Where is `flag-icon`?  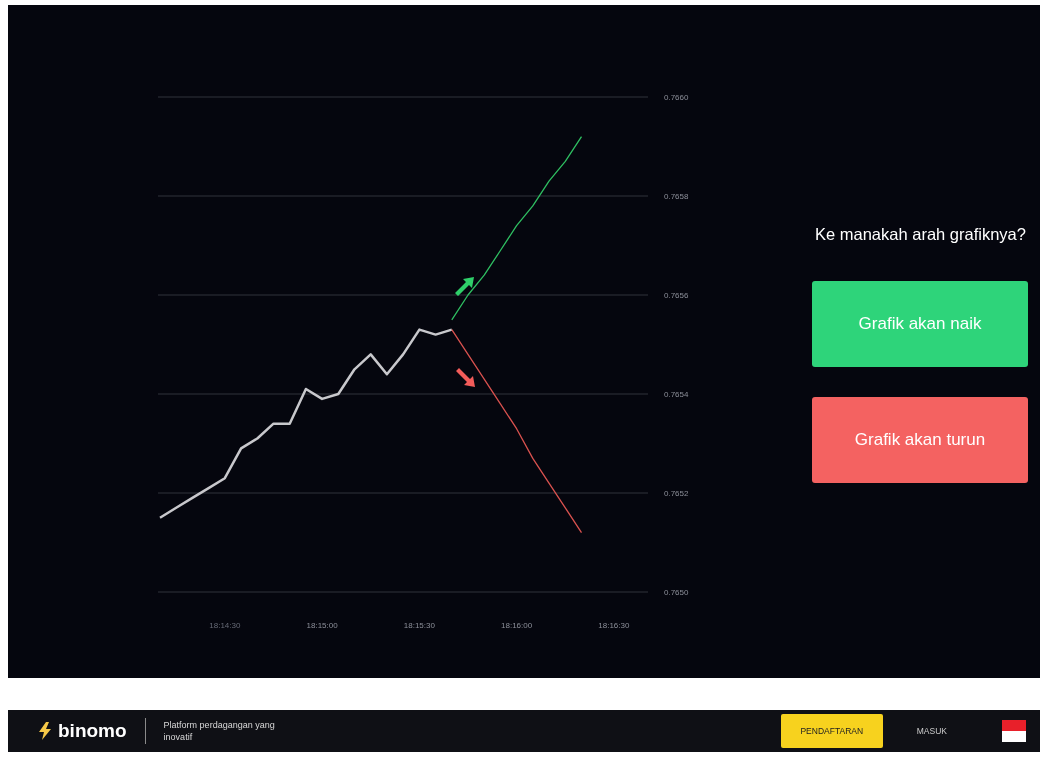
flag-icon is located at coordinates (1014, 731).